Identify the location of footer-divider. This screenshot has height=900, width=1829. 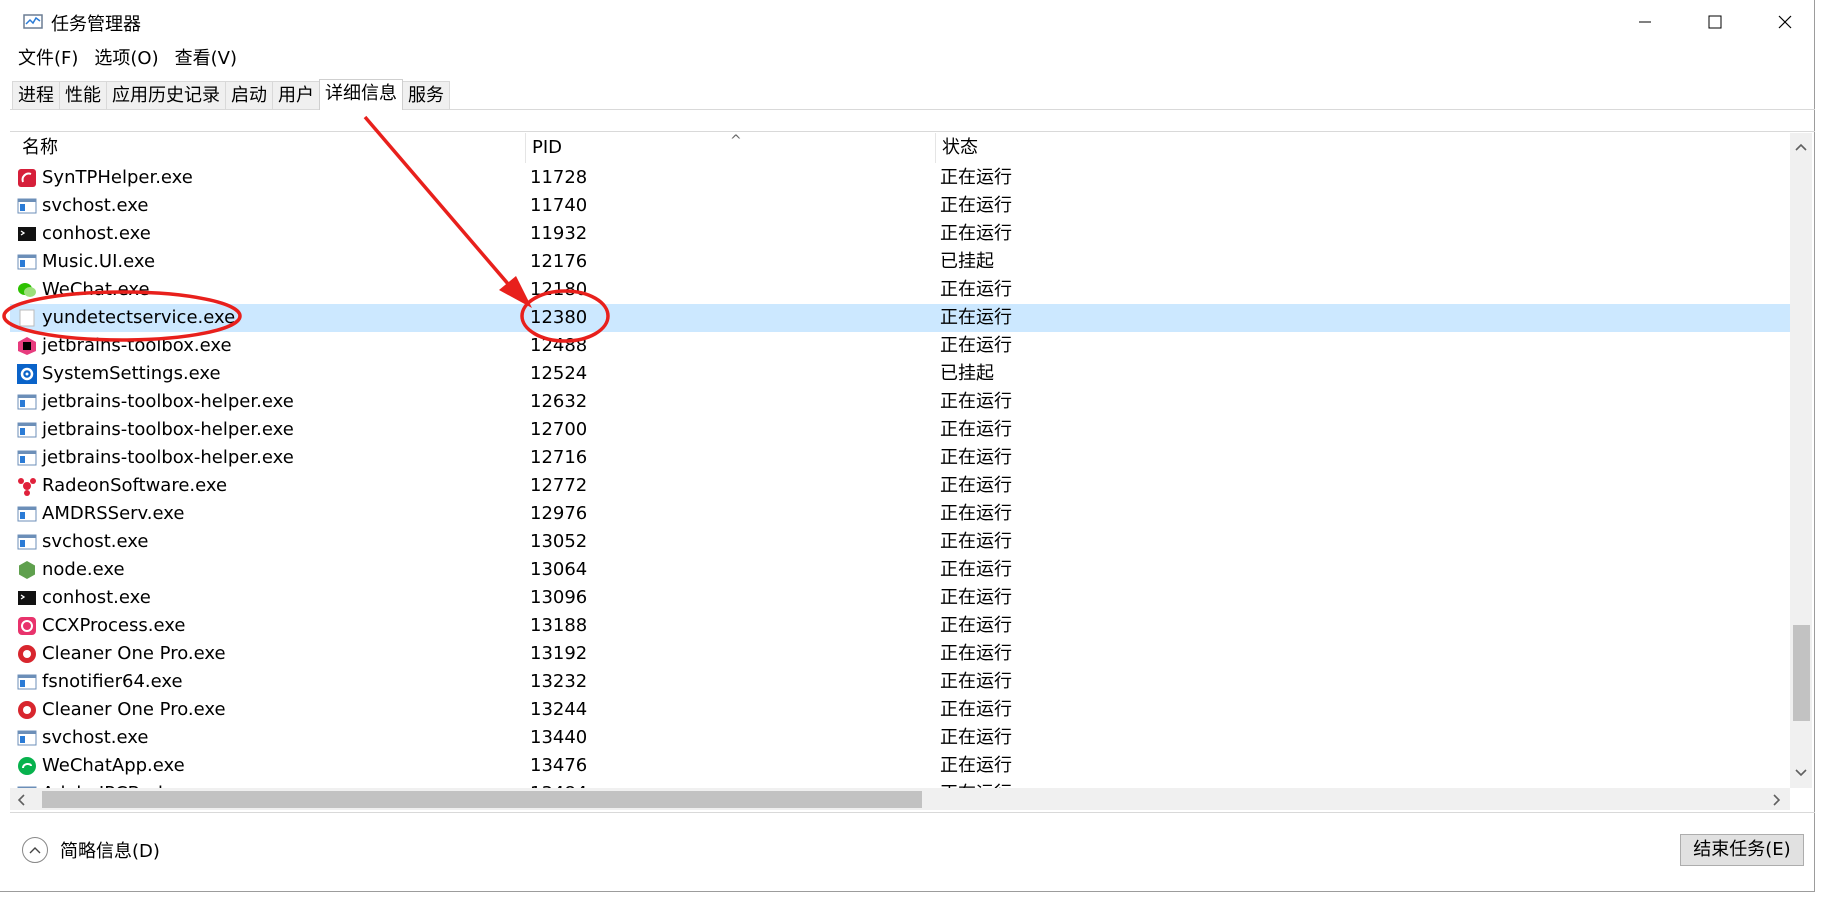
(912, 812).